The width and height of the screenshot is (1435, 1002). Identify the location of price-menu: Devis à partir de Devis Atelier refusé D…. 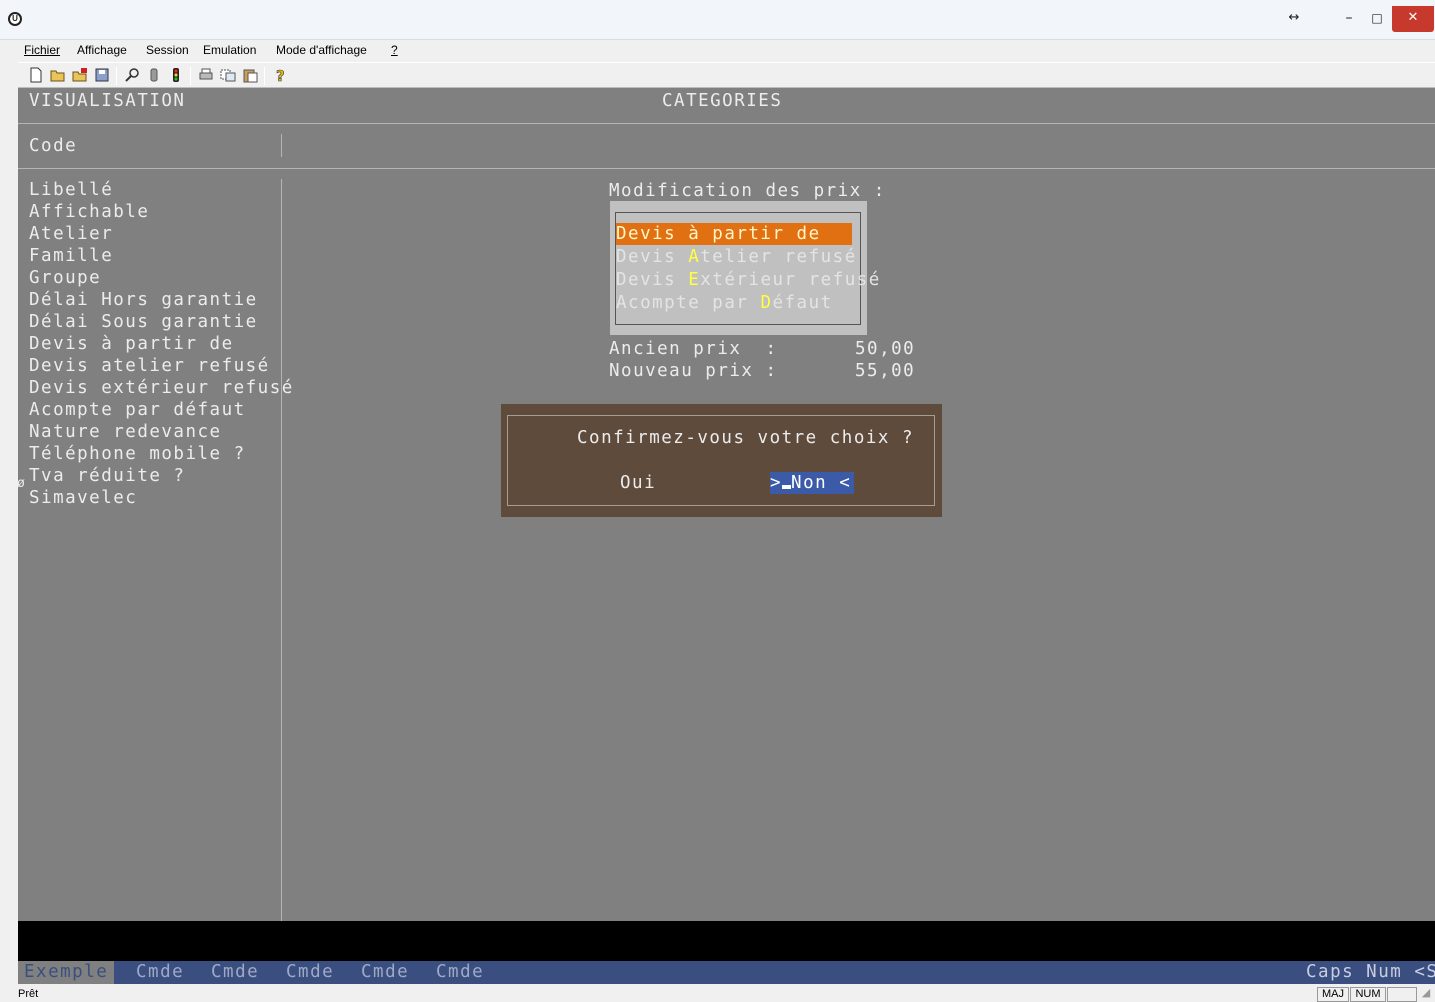
(744, 268).